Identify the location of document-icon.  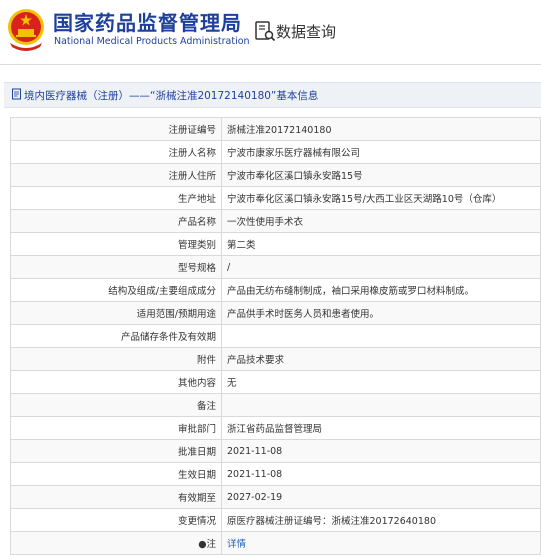
(16, 94).